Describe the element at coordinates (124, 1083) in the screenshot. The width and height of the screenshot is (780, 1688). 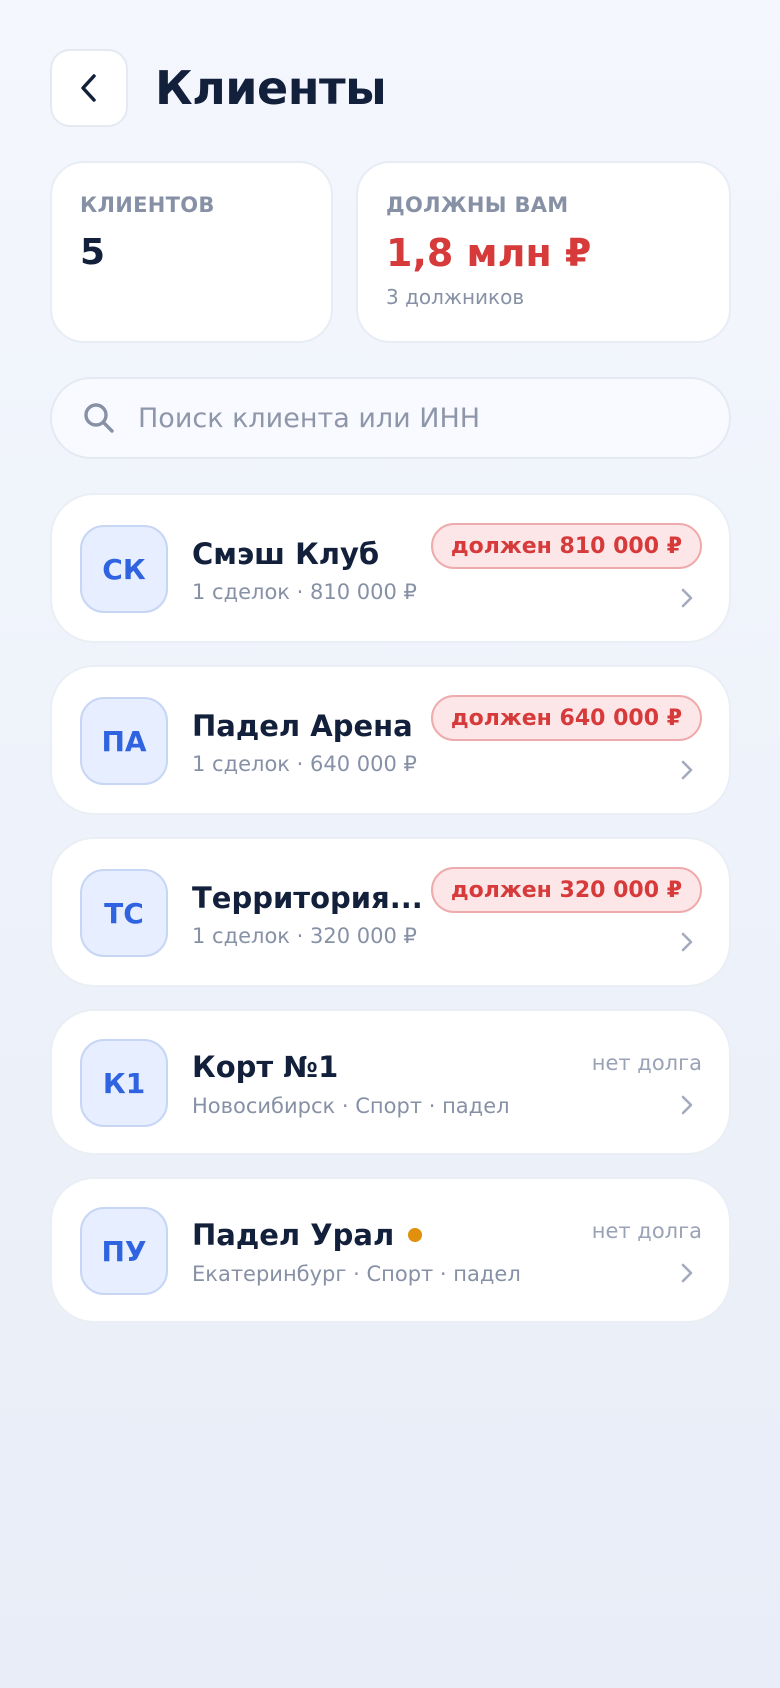
I see `avatar: К1` at that location.